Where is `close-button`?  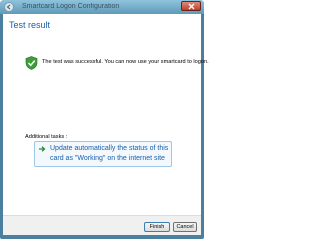 close-button is located at coordinates (191, 6).